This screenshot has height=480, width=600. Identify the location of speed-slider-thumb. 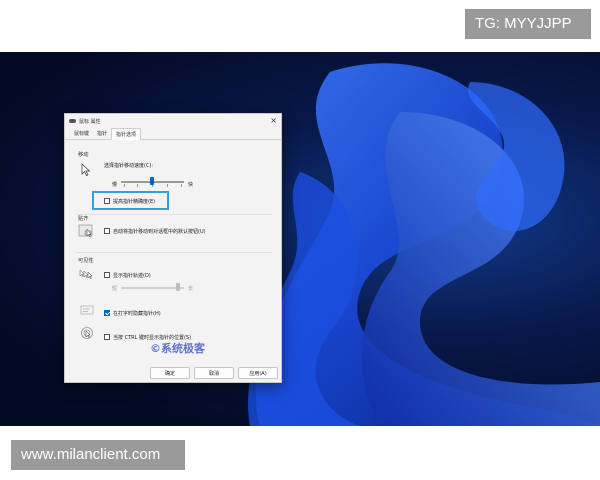
(152, 181).